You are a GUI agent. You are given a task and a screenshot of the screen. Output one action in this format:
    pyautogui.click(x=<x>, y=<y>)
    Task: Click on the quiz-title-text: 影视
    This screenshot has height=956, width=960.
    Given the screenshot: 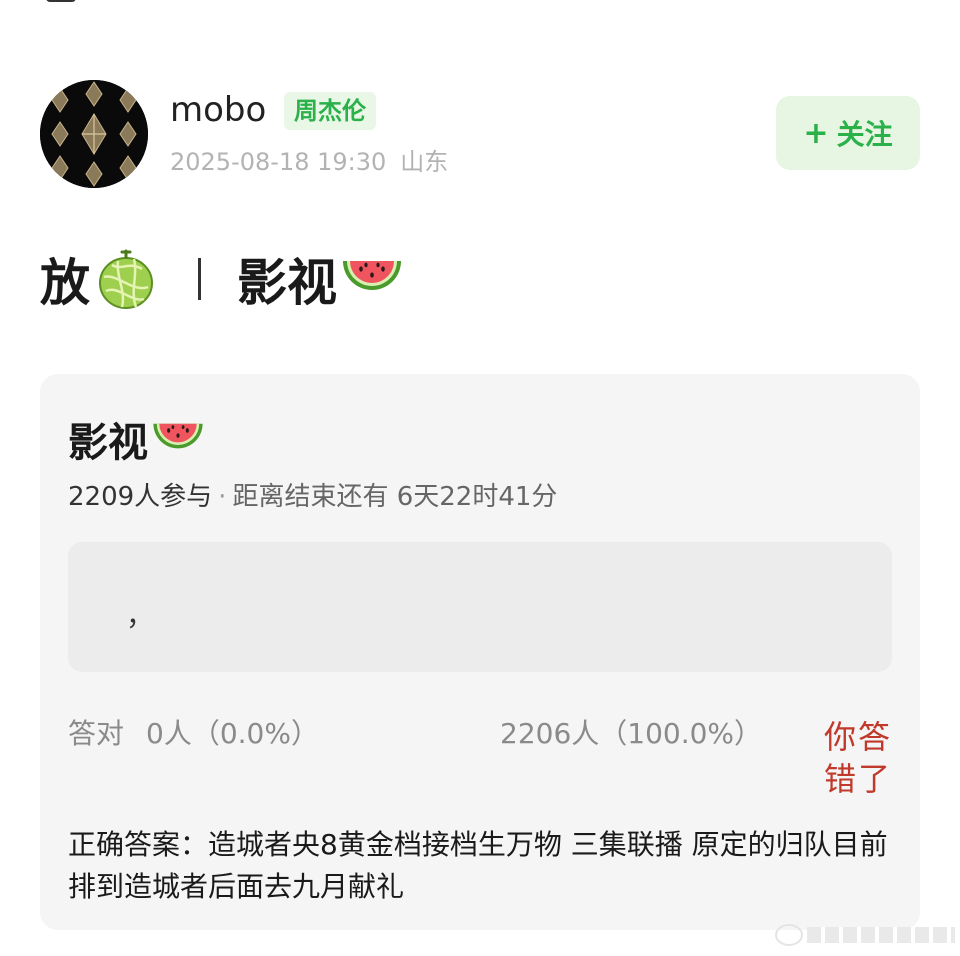 What is the action you would take?
    pyautogui.click(x=108, y=443)
    